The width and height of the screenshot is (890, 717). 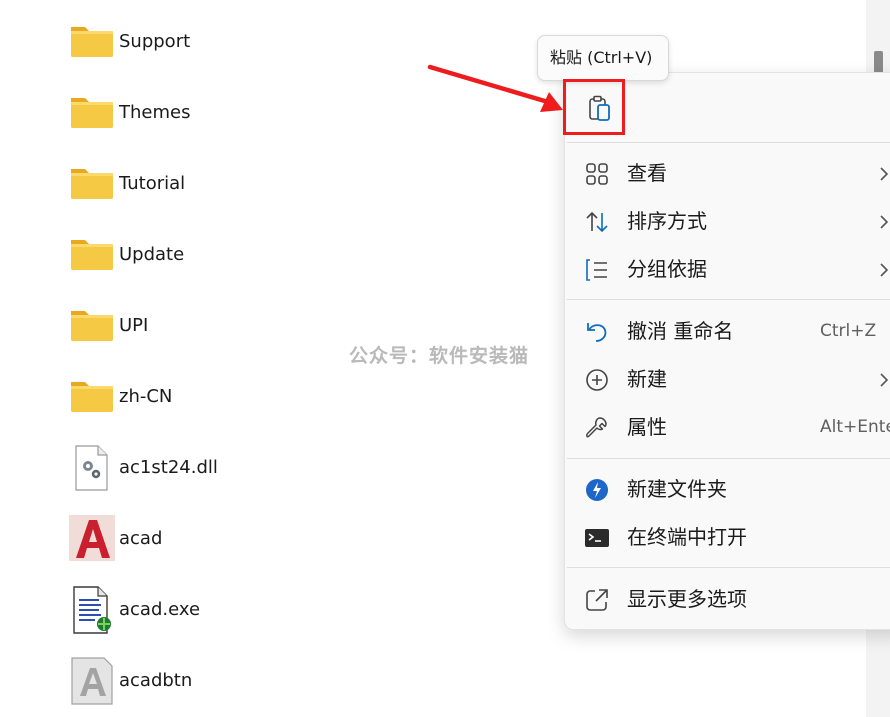 What do you see at coordinates (727, 379) in the screenshot?
I see `menu-item-new: 新建` at bounding box center [727, 379].